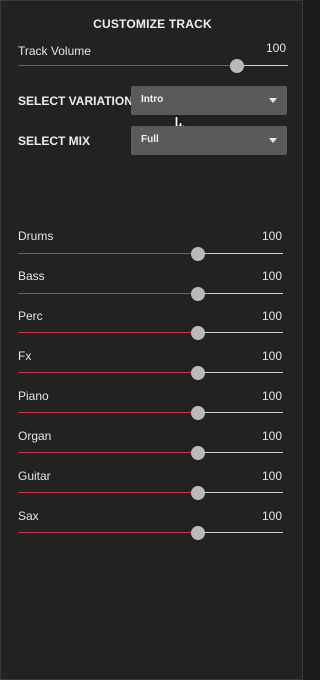  I want to click on instrument-label-sax: Sax, so click(28, 516).